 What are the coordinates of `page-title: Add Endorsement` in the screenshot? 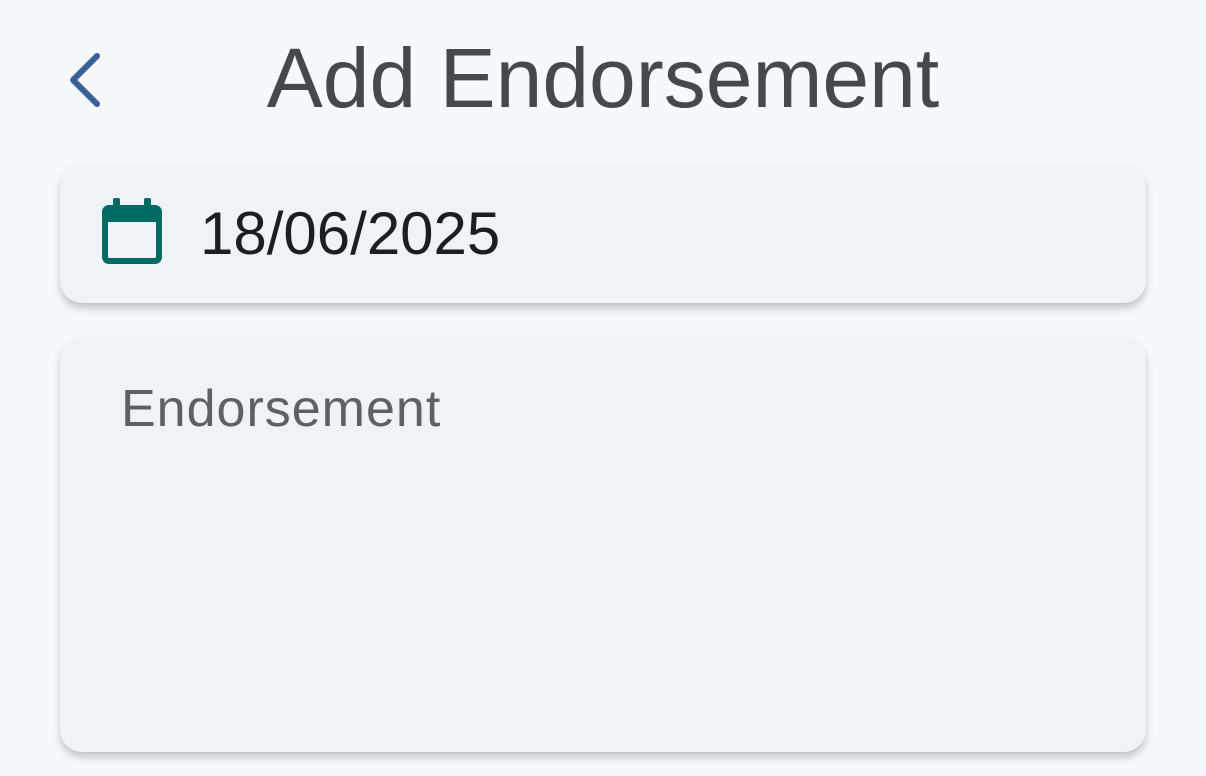 It's located at (603, 78).